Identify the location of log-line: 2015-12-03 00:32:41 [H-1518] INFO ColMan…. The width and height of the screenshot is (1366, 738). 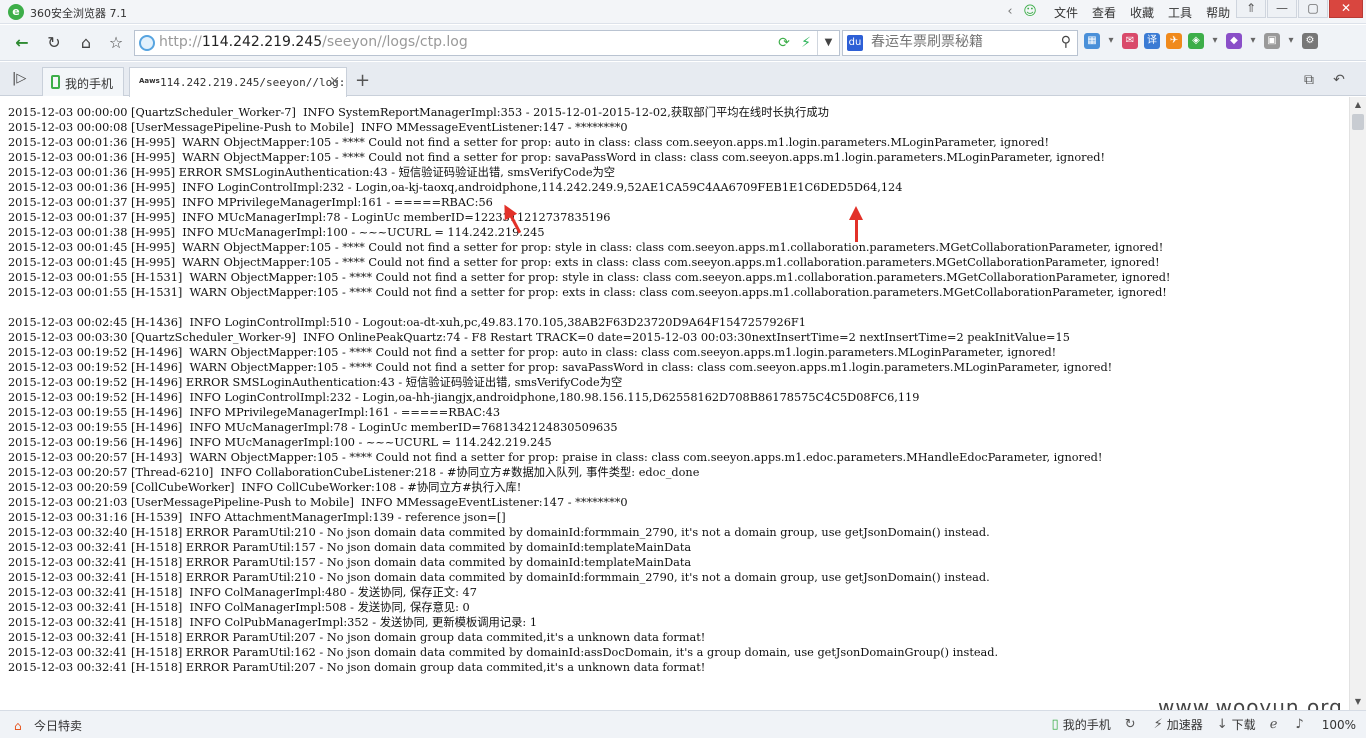
(242, 592).